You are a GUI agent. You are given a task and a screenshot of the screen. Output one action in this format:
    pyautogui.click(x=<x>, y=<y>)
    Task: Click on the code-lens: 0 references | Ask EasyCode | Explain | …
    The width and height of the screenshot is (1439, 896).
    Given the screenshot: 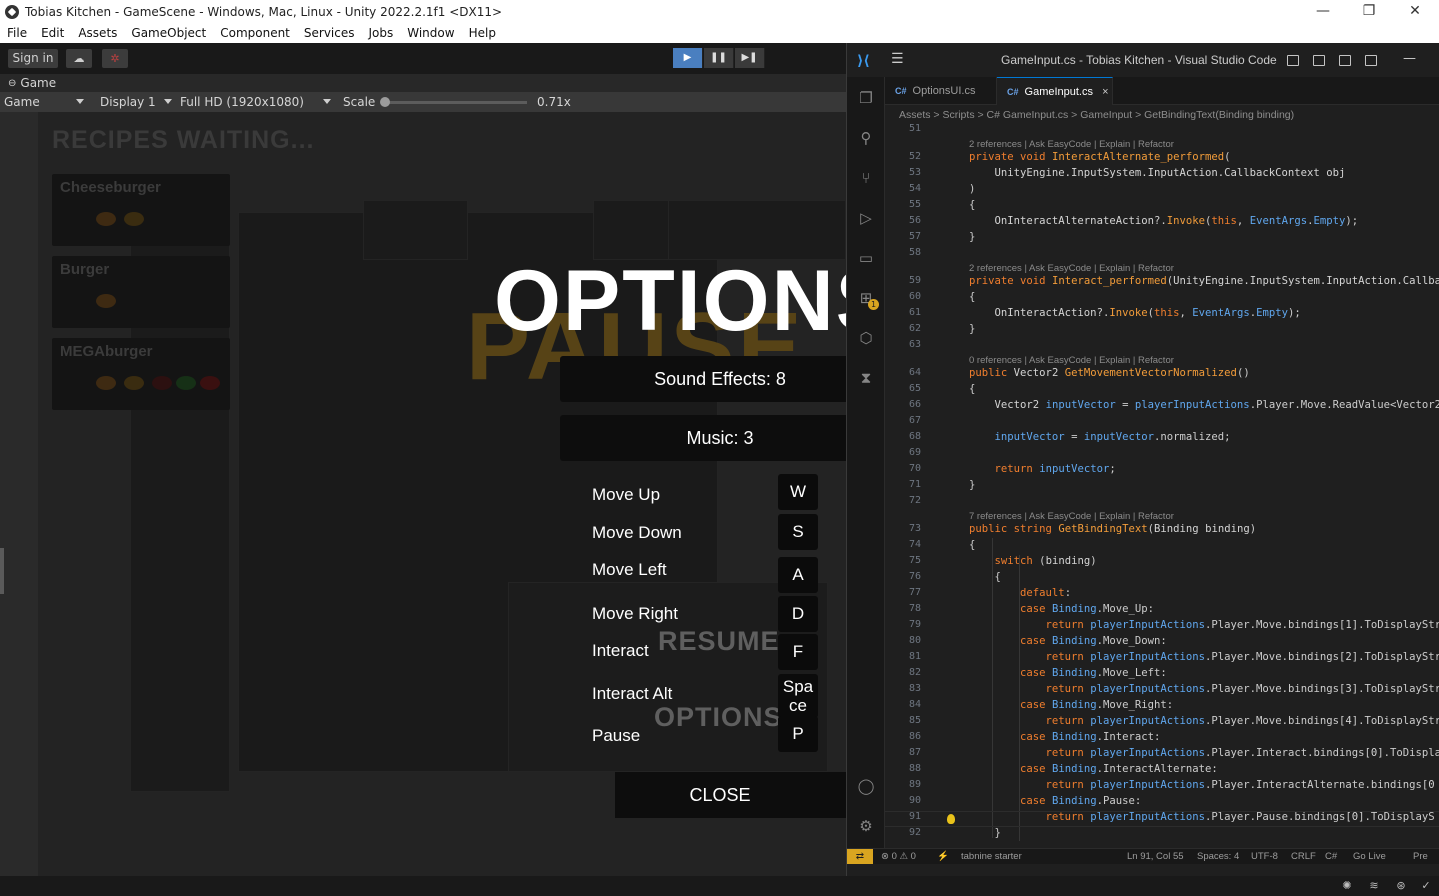 What is the action you would take?
    pyautogui.click(x=1162, y=361)
    